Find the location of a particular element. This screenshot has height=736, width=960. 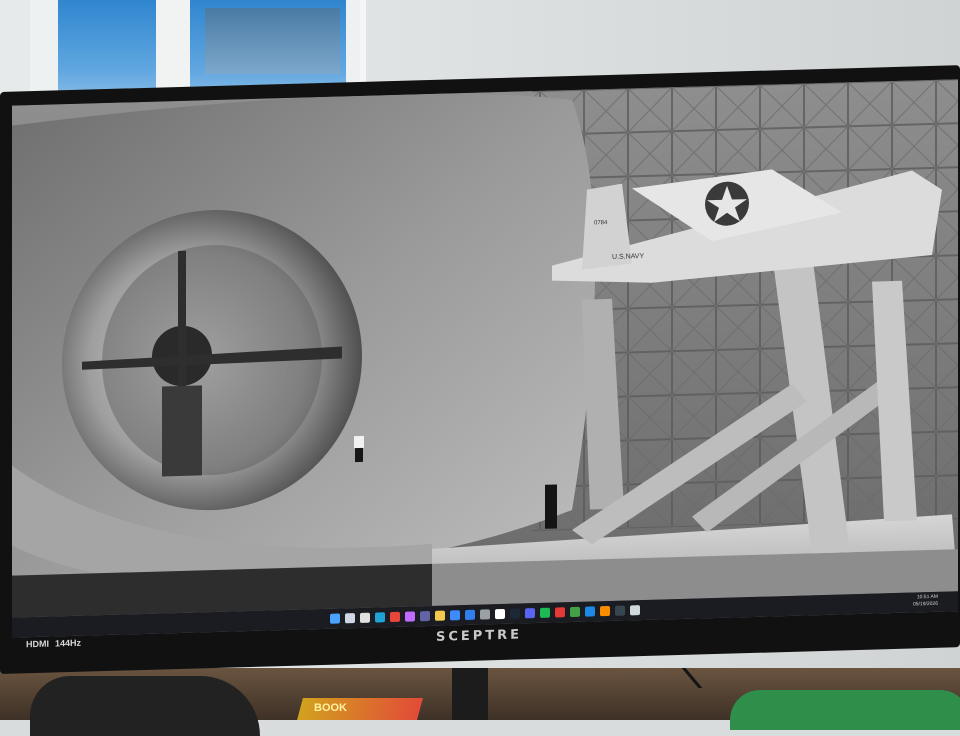

monitor-stand is located at coordinates (470, 694).